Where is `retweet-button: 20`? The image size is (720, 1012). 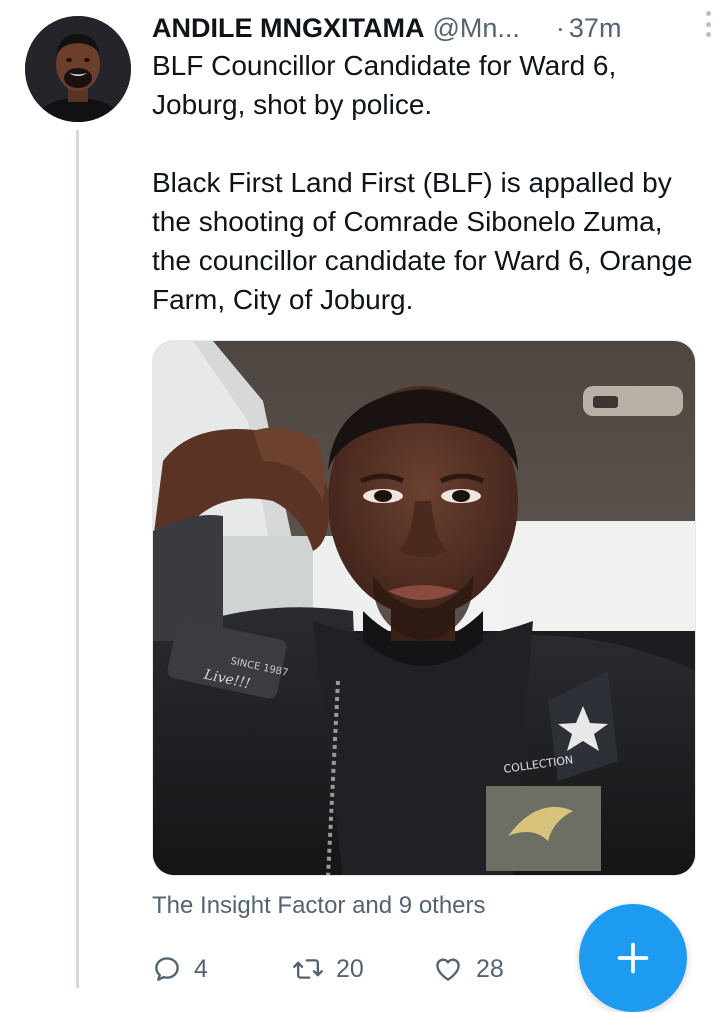 retweet-button: 20 is located at coordinates (362, 969).